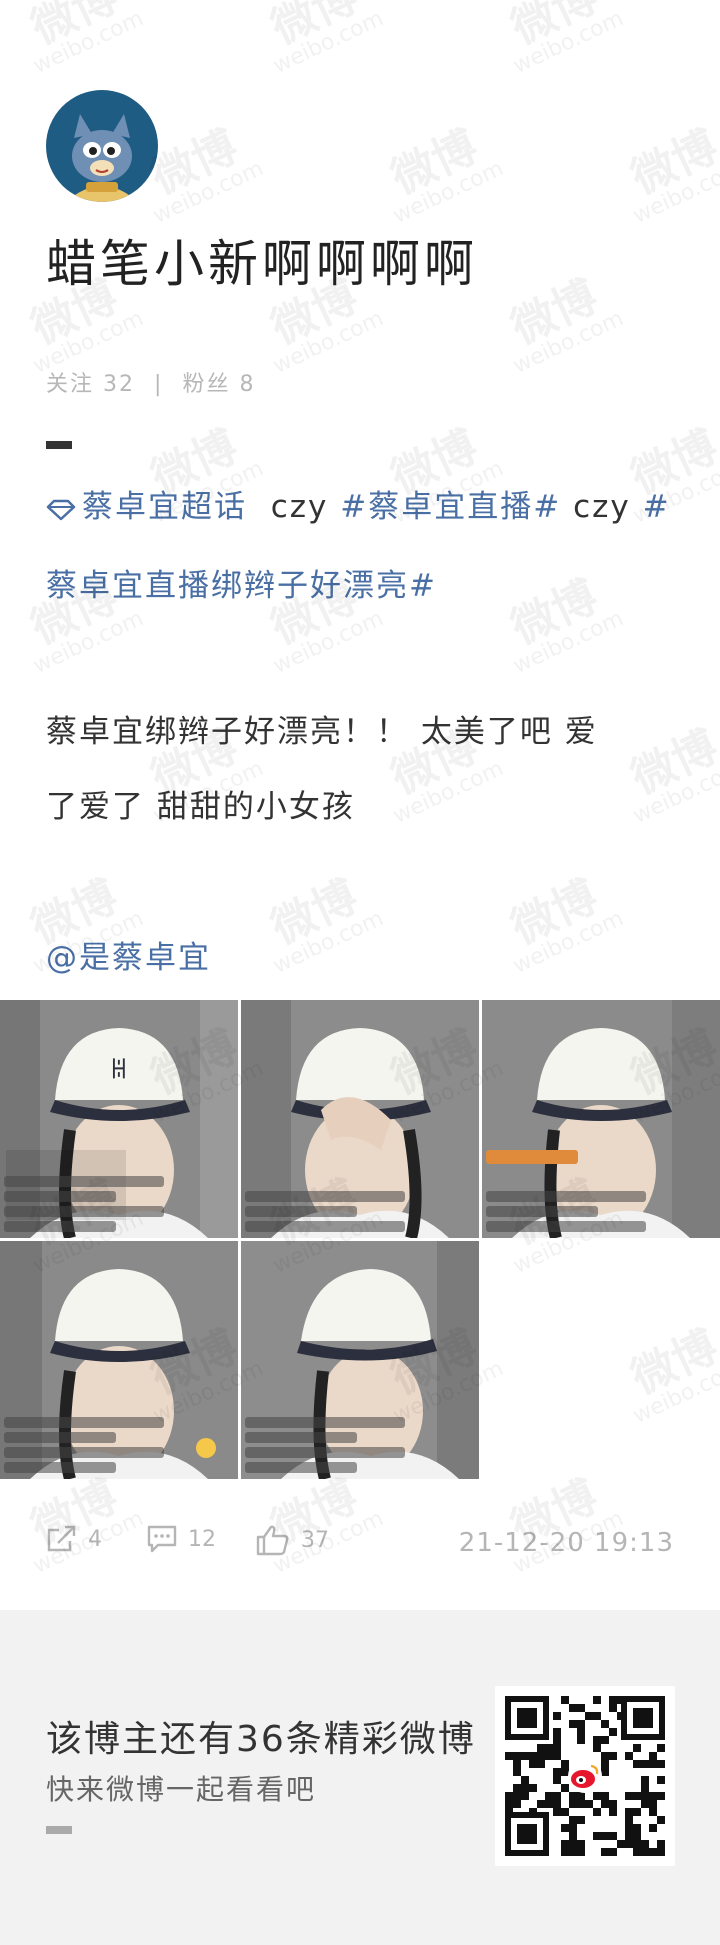 This screenshot has width=720, height=1945. Describe the element at coordinates (657, 507) in the screenshot. I see `hashtag-braid-start: #` at that location.